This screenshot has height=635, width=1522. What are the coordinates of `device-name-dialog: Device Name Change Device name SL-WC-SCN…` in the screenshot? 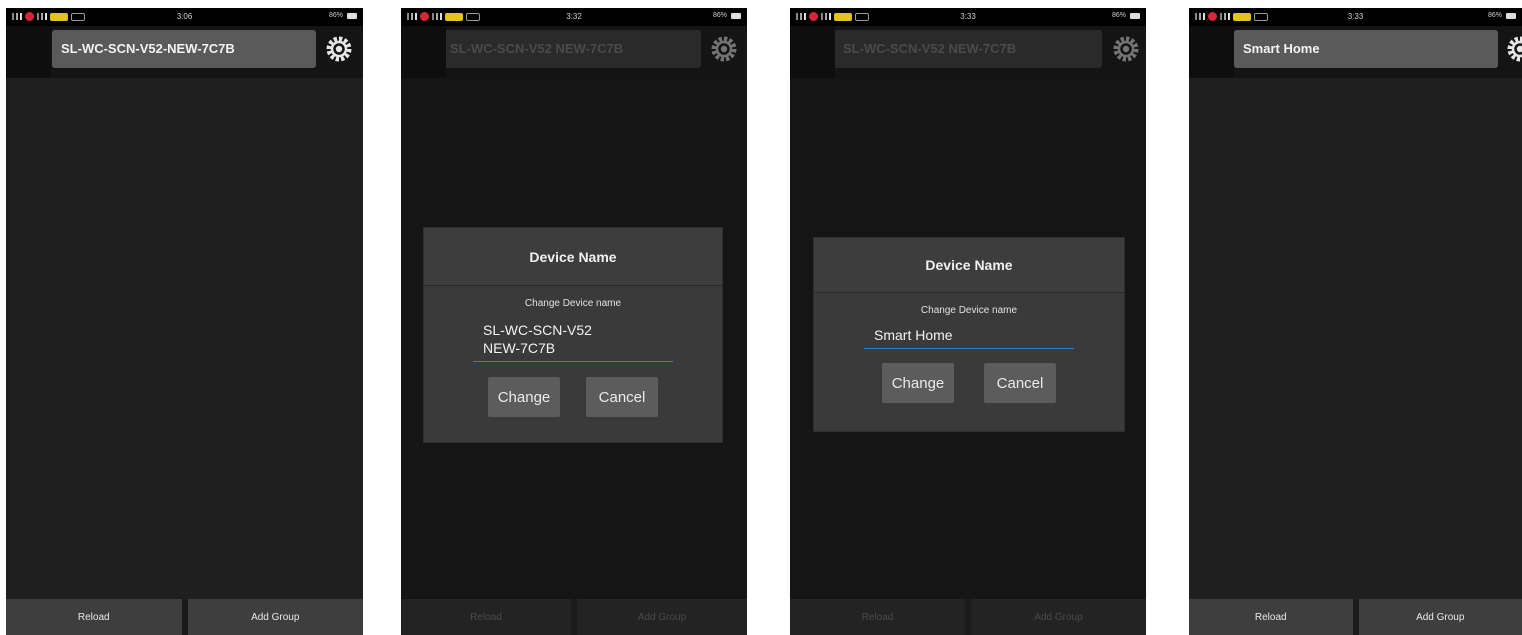 It's located at (573, 335).